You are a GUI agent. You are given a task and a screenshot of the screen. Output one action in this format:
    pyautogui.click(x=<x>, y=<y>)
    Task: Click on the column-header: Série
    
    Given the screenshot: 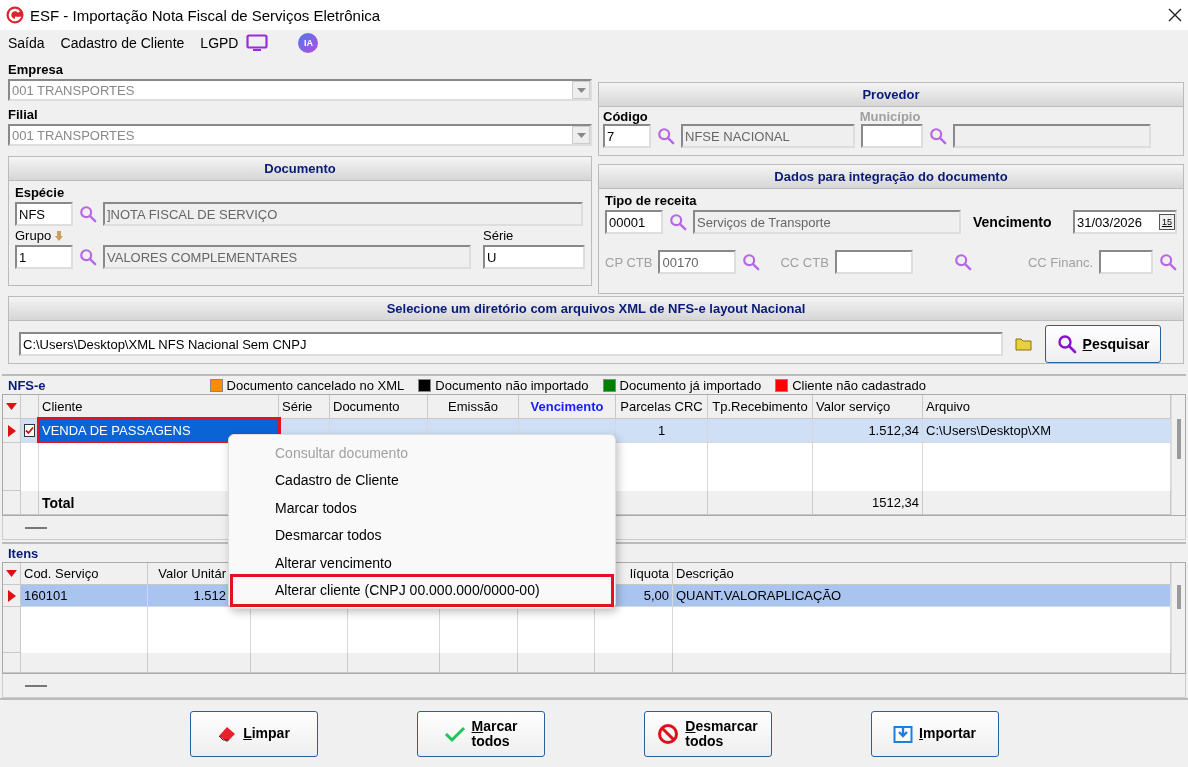 What is the action you would take?
    pyautogui.click(x=304, y=407)
    